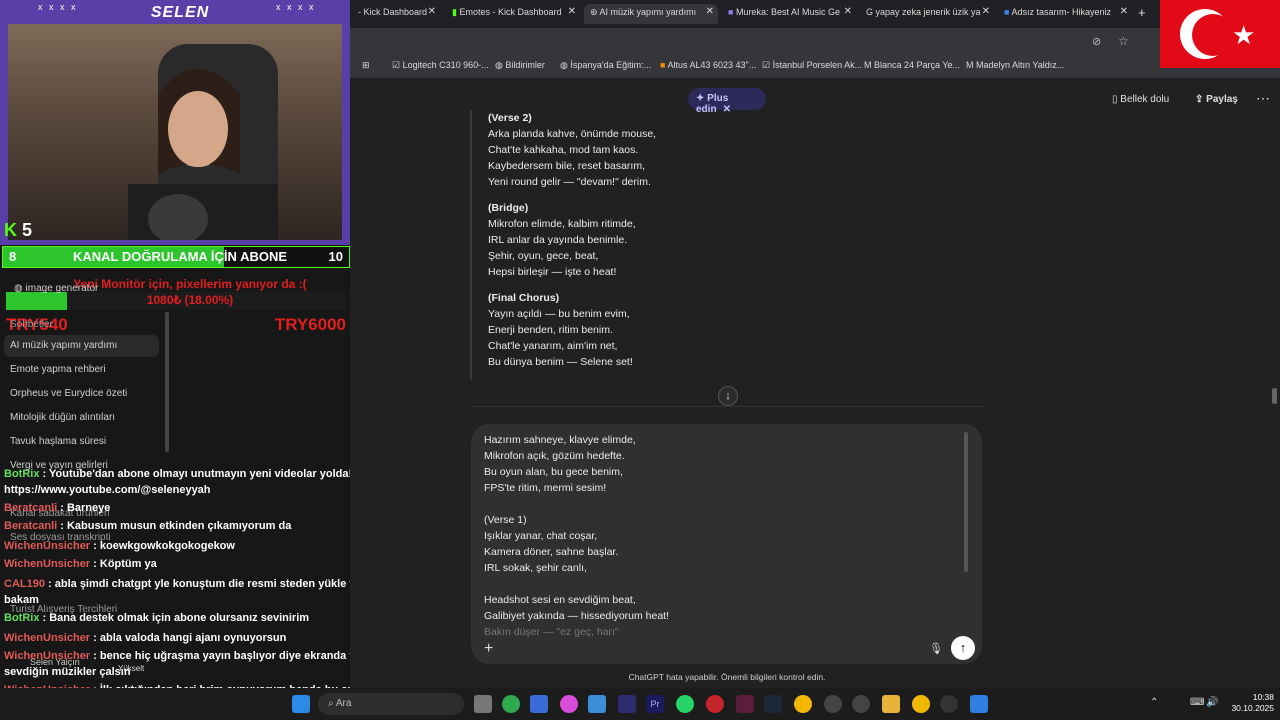 The height and width of the screenshot is (720, 1280). I want to click on app-red-icon, so click(715, 704).